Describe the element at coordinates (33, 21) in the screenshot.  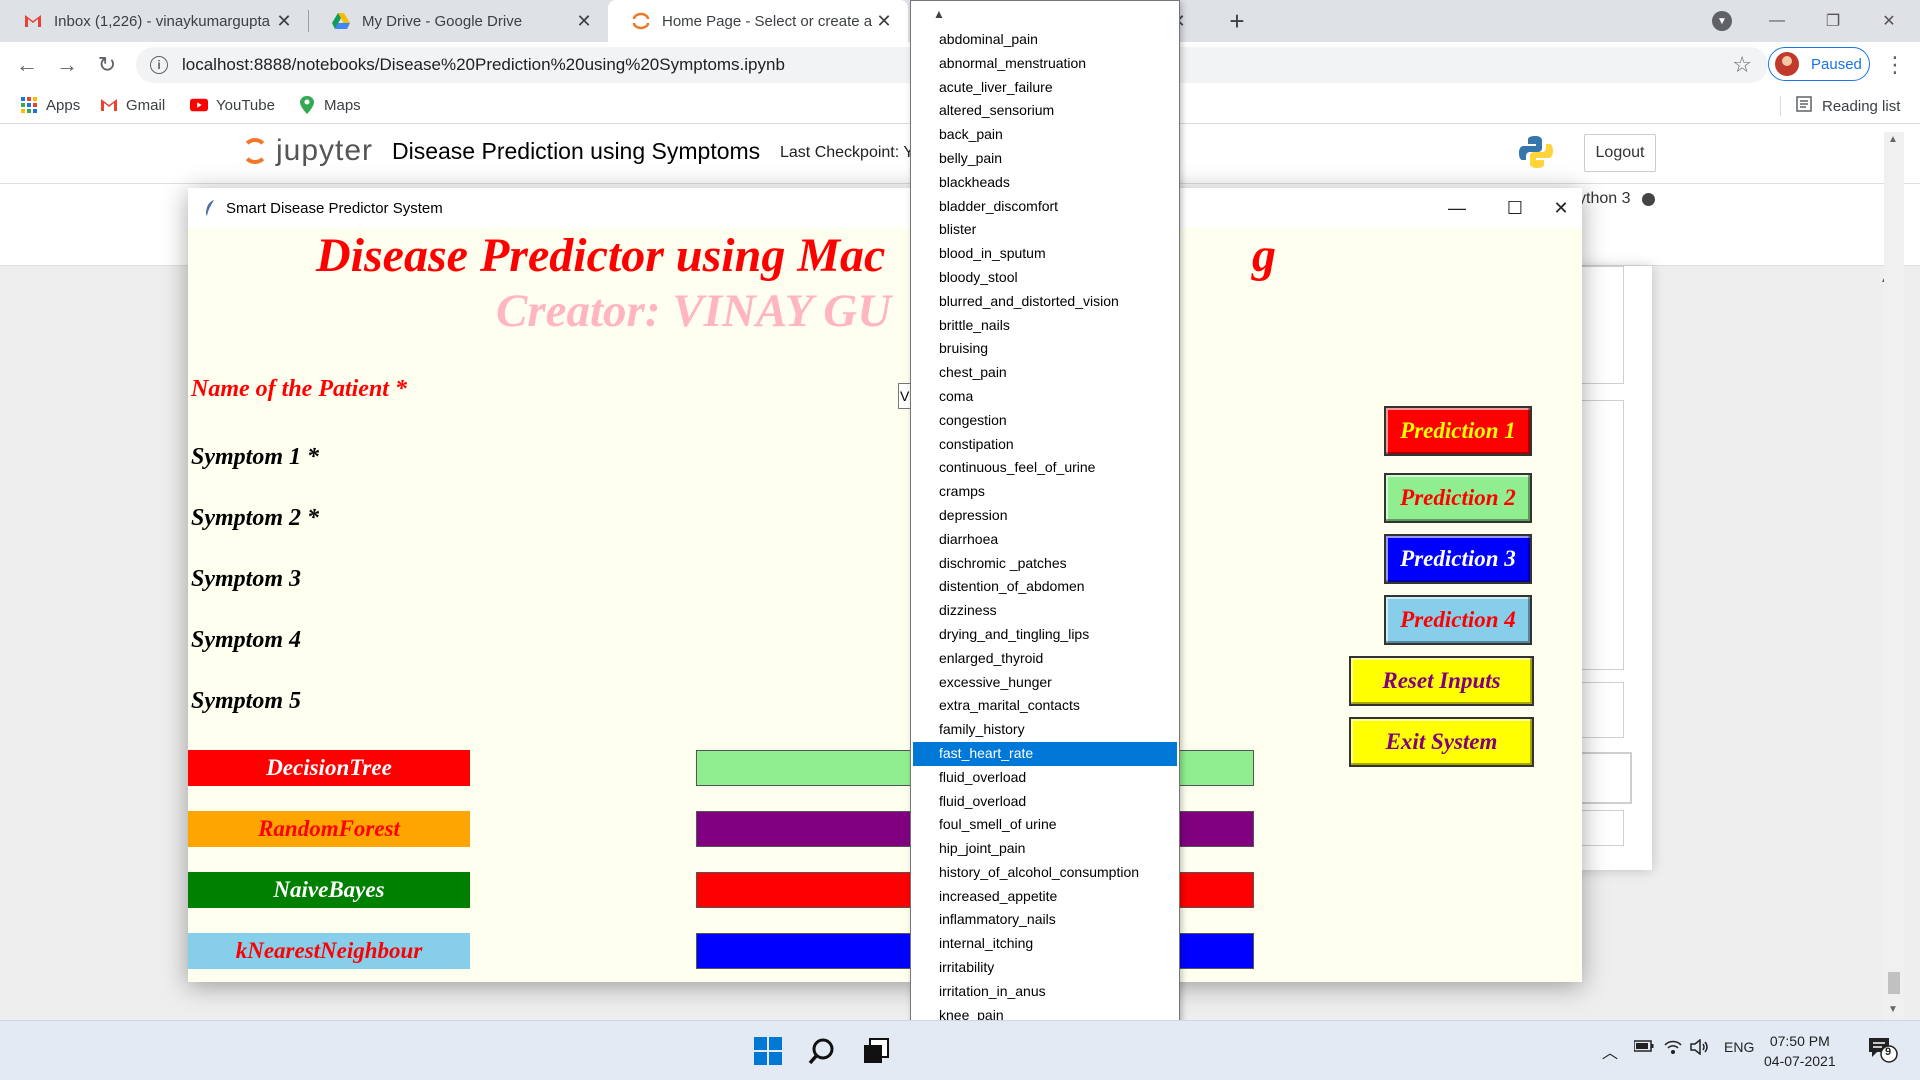
I see `gmail-icon` at that location.